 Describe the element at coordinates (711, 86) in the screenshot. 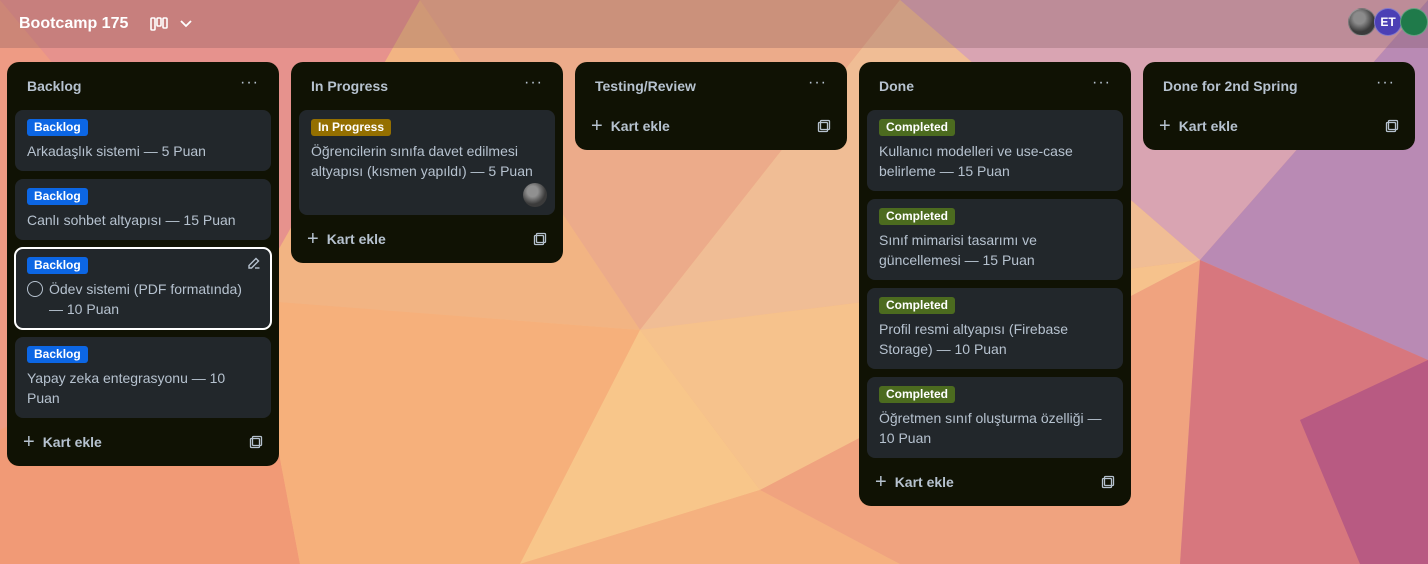

I see `list-header: Testing/Review ···` at that location.